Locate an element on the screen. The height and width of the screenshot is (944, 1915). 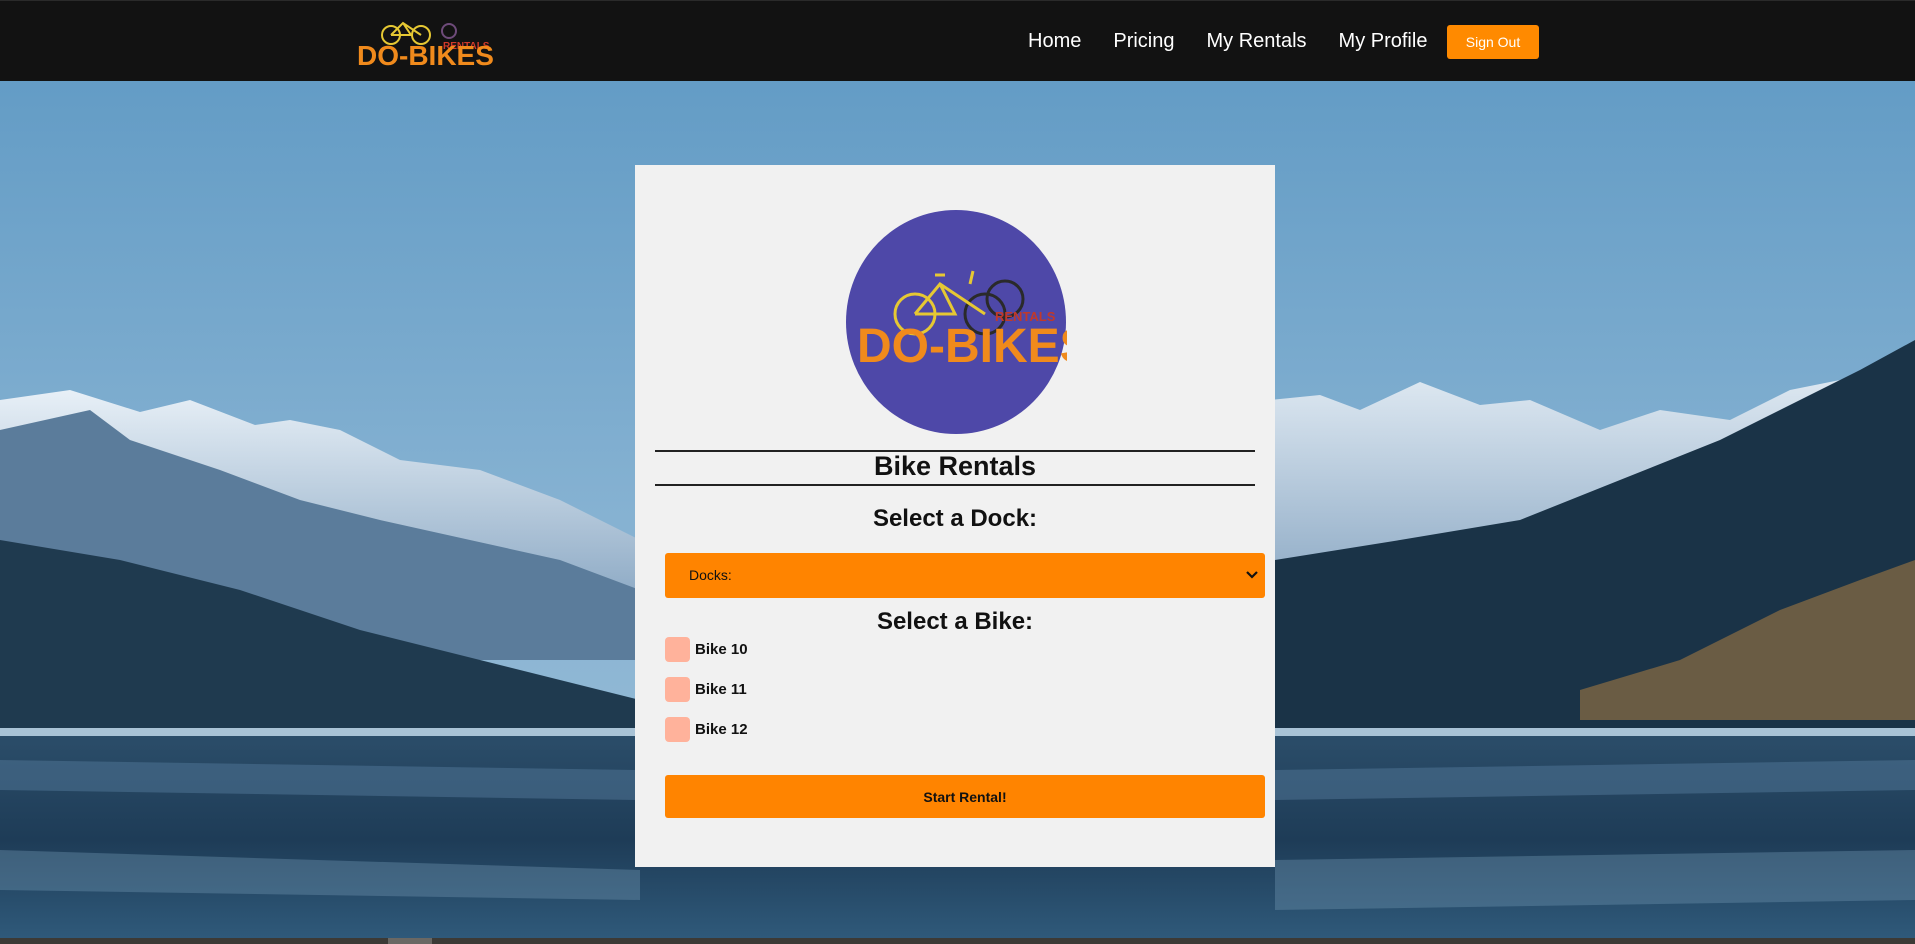
card-logo-text: DO-BIKES is located at coordinates (962, 346).